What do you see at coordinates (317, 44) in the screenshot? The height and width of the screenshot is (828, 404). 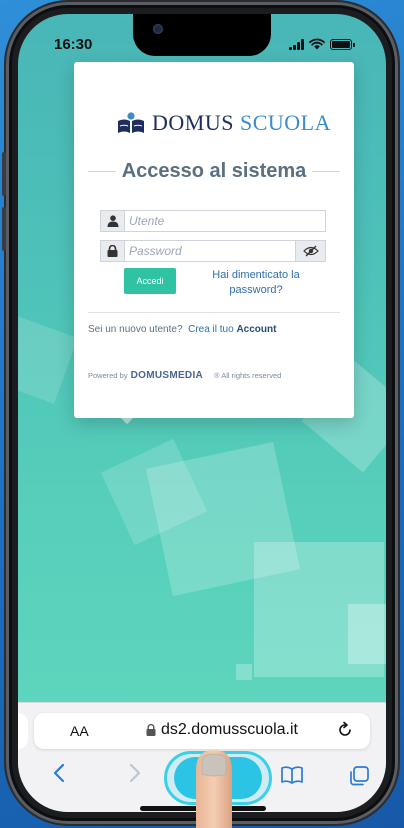 I see `wifi-icon` at bounding box center [317, 44].